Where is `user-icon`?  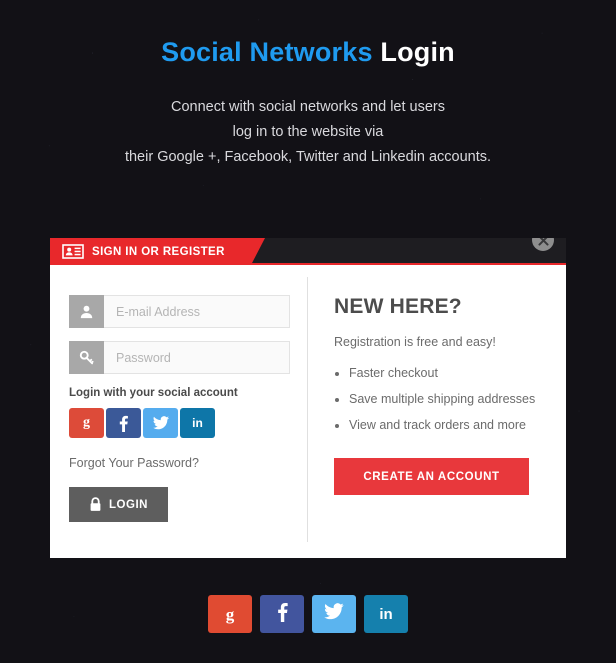 user-icon is located at coordinates (86, 311).